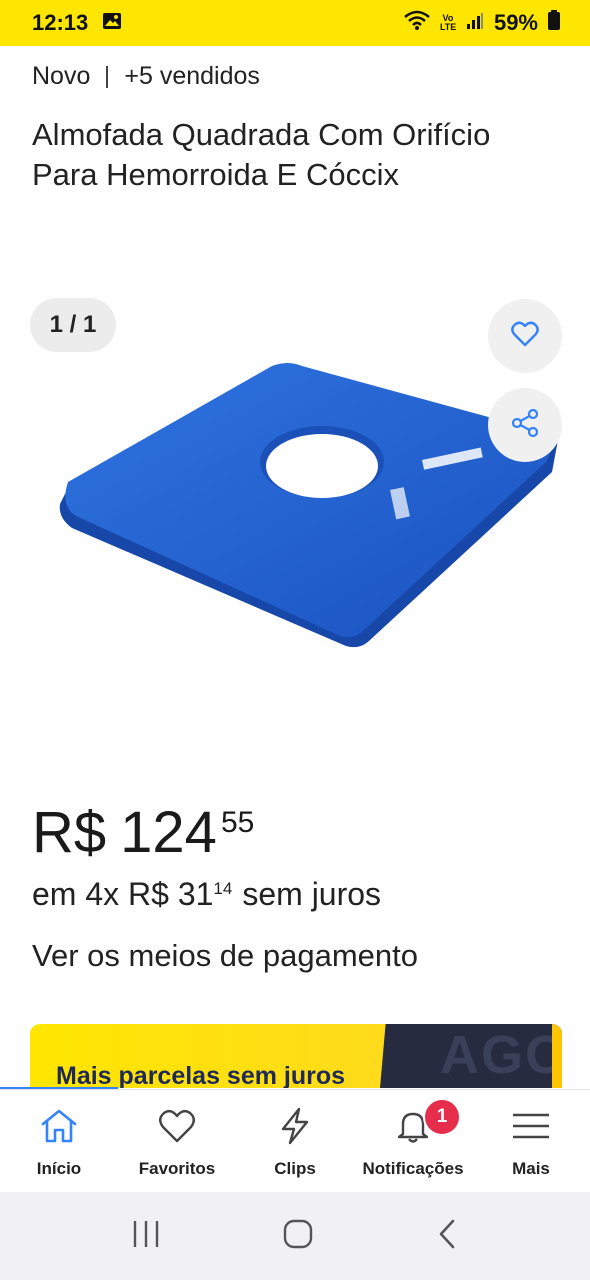 The image size is (590, 1280). Describe the element at coordinates (225, 956) in the screenshot. I see `payment-methods-link: Ver os meios de pagamento` at that location.